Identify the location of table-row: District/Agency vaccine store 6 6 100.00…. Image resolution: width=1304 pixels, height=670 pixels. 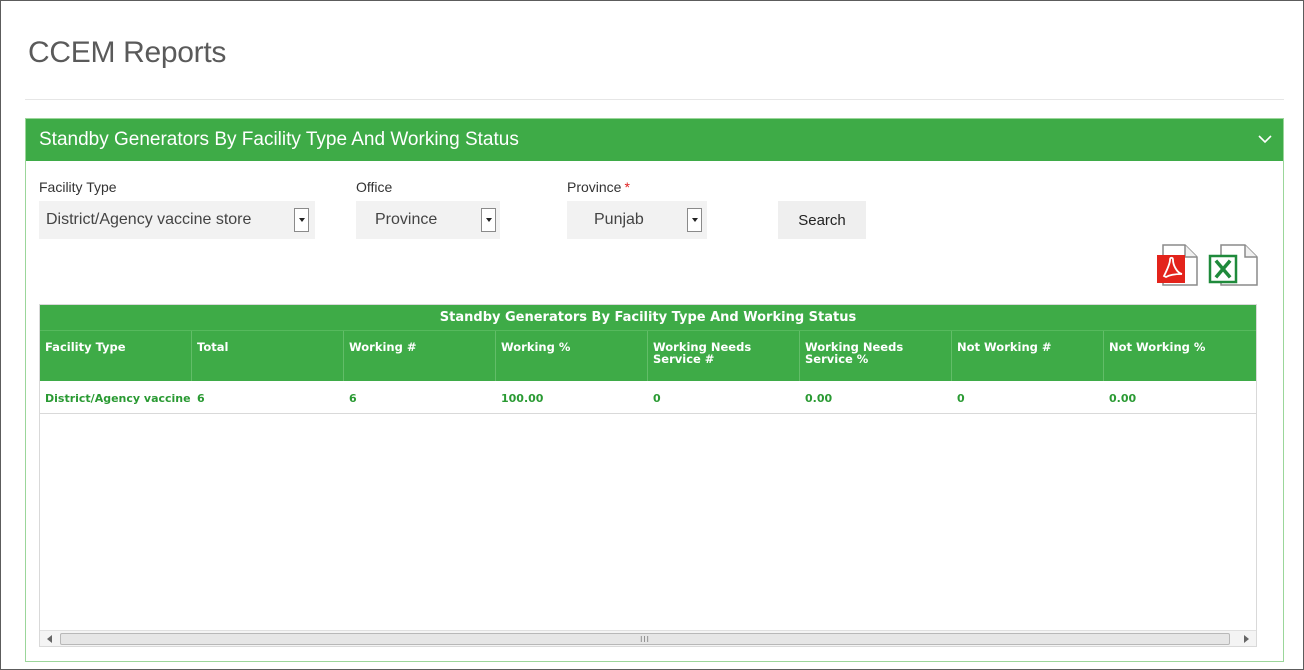
(648, 397).